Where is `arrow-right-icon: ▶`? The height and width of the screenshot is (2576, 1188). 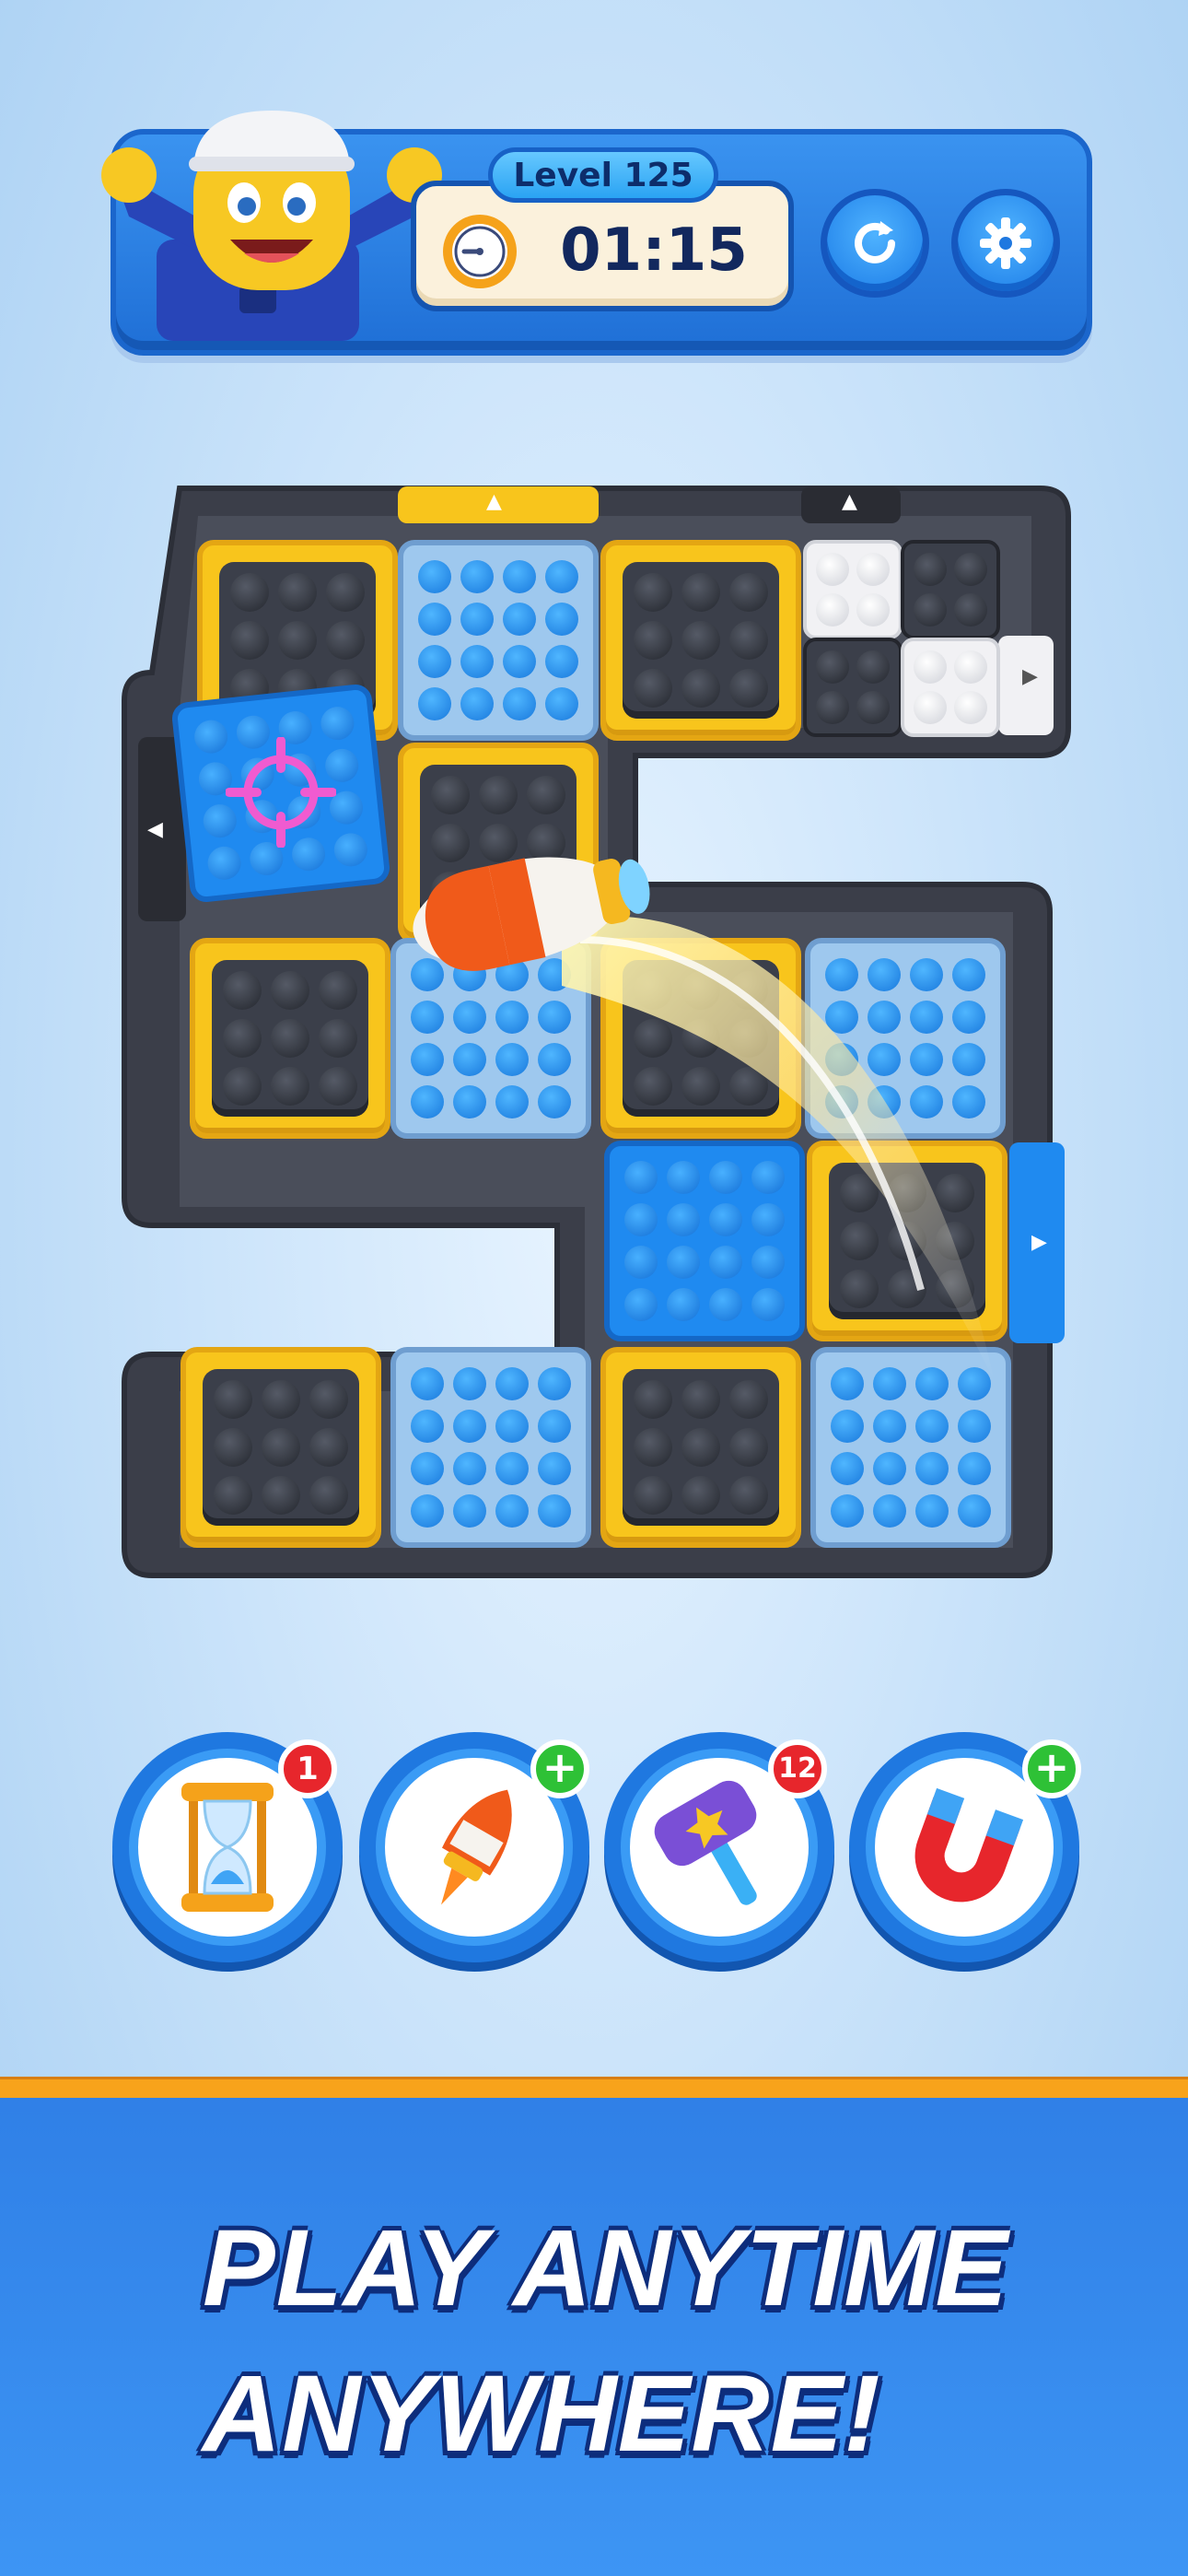
arrow-right-icon: ▶ is located at coordinates (1030, 676).